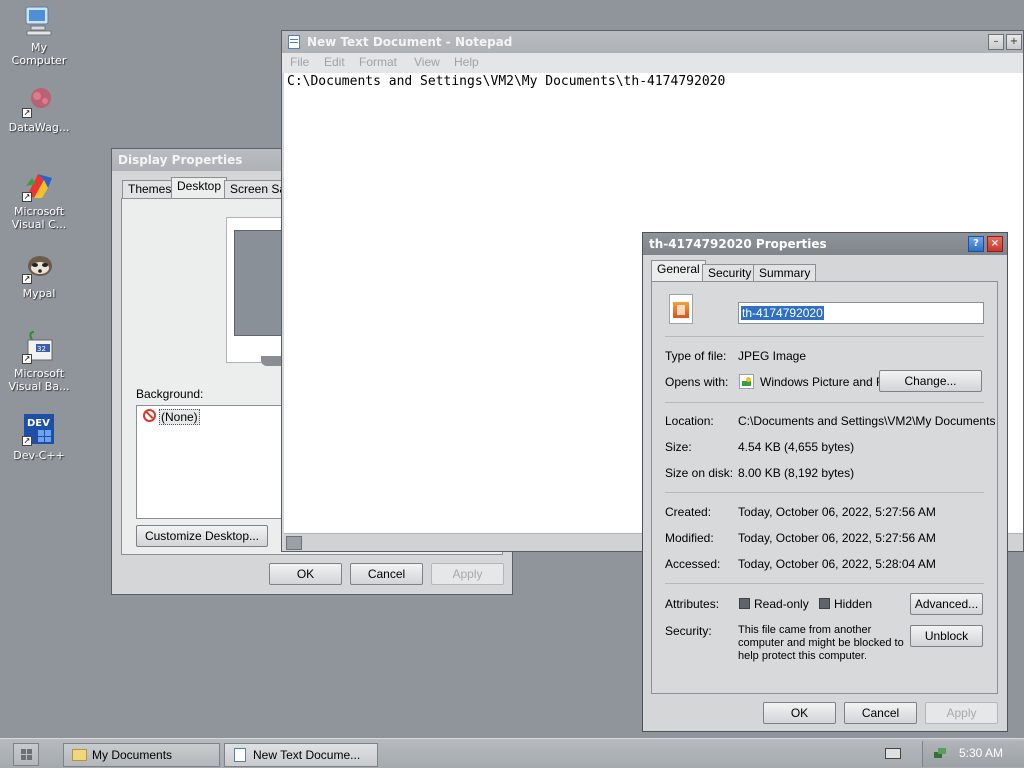 The width and height of the screenshot is (1024, 768). What do you see at coordinates (940, 753) in the screenshot?
I see `network-icon` at bounding box center [940, 753].